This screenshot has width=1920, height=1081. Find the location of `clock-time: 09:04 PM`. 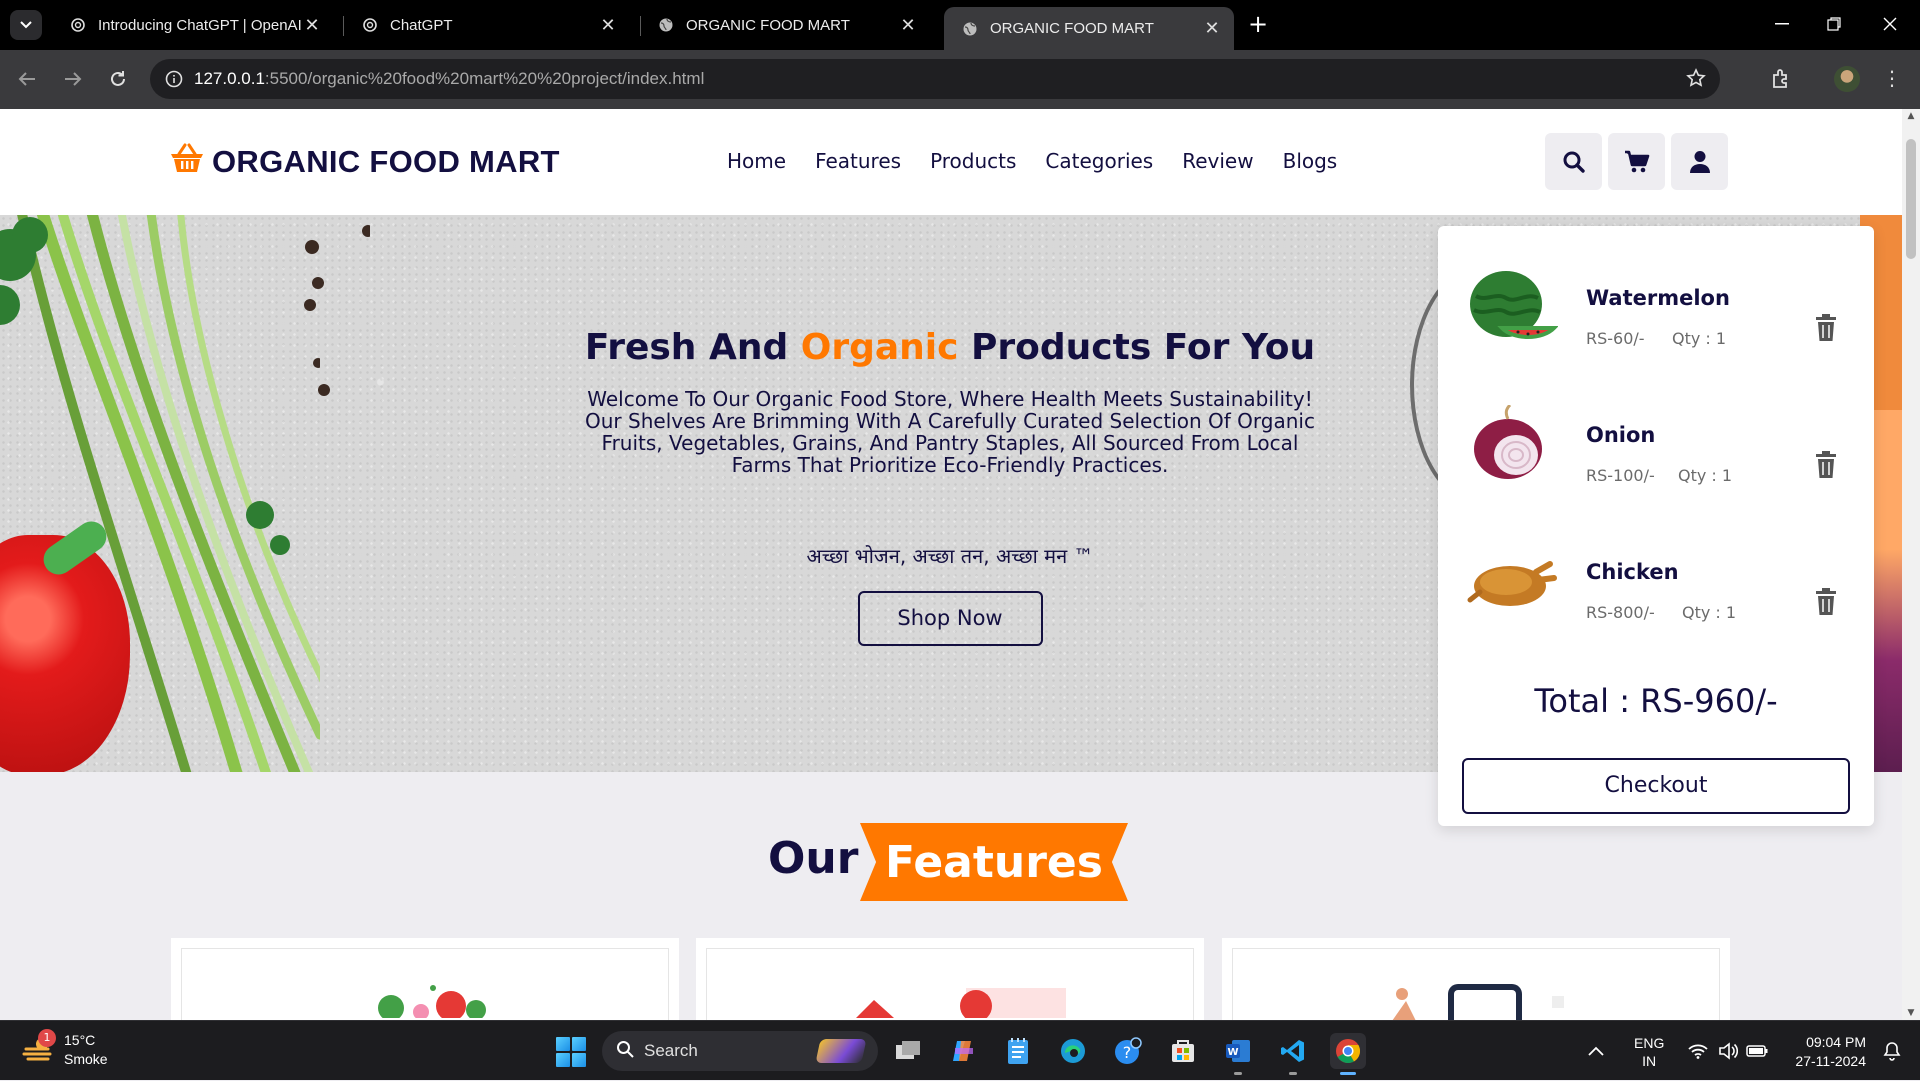

clock-time: 09:04 PM is located at coordinates (1836, 1042).